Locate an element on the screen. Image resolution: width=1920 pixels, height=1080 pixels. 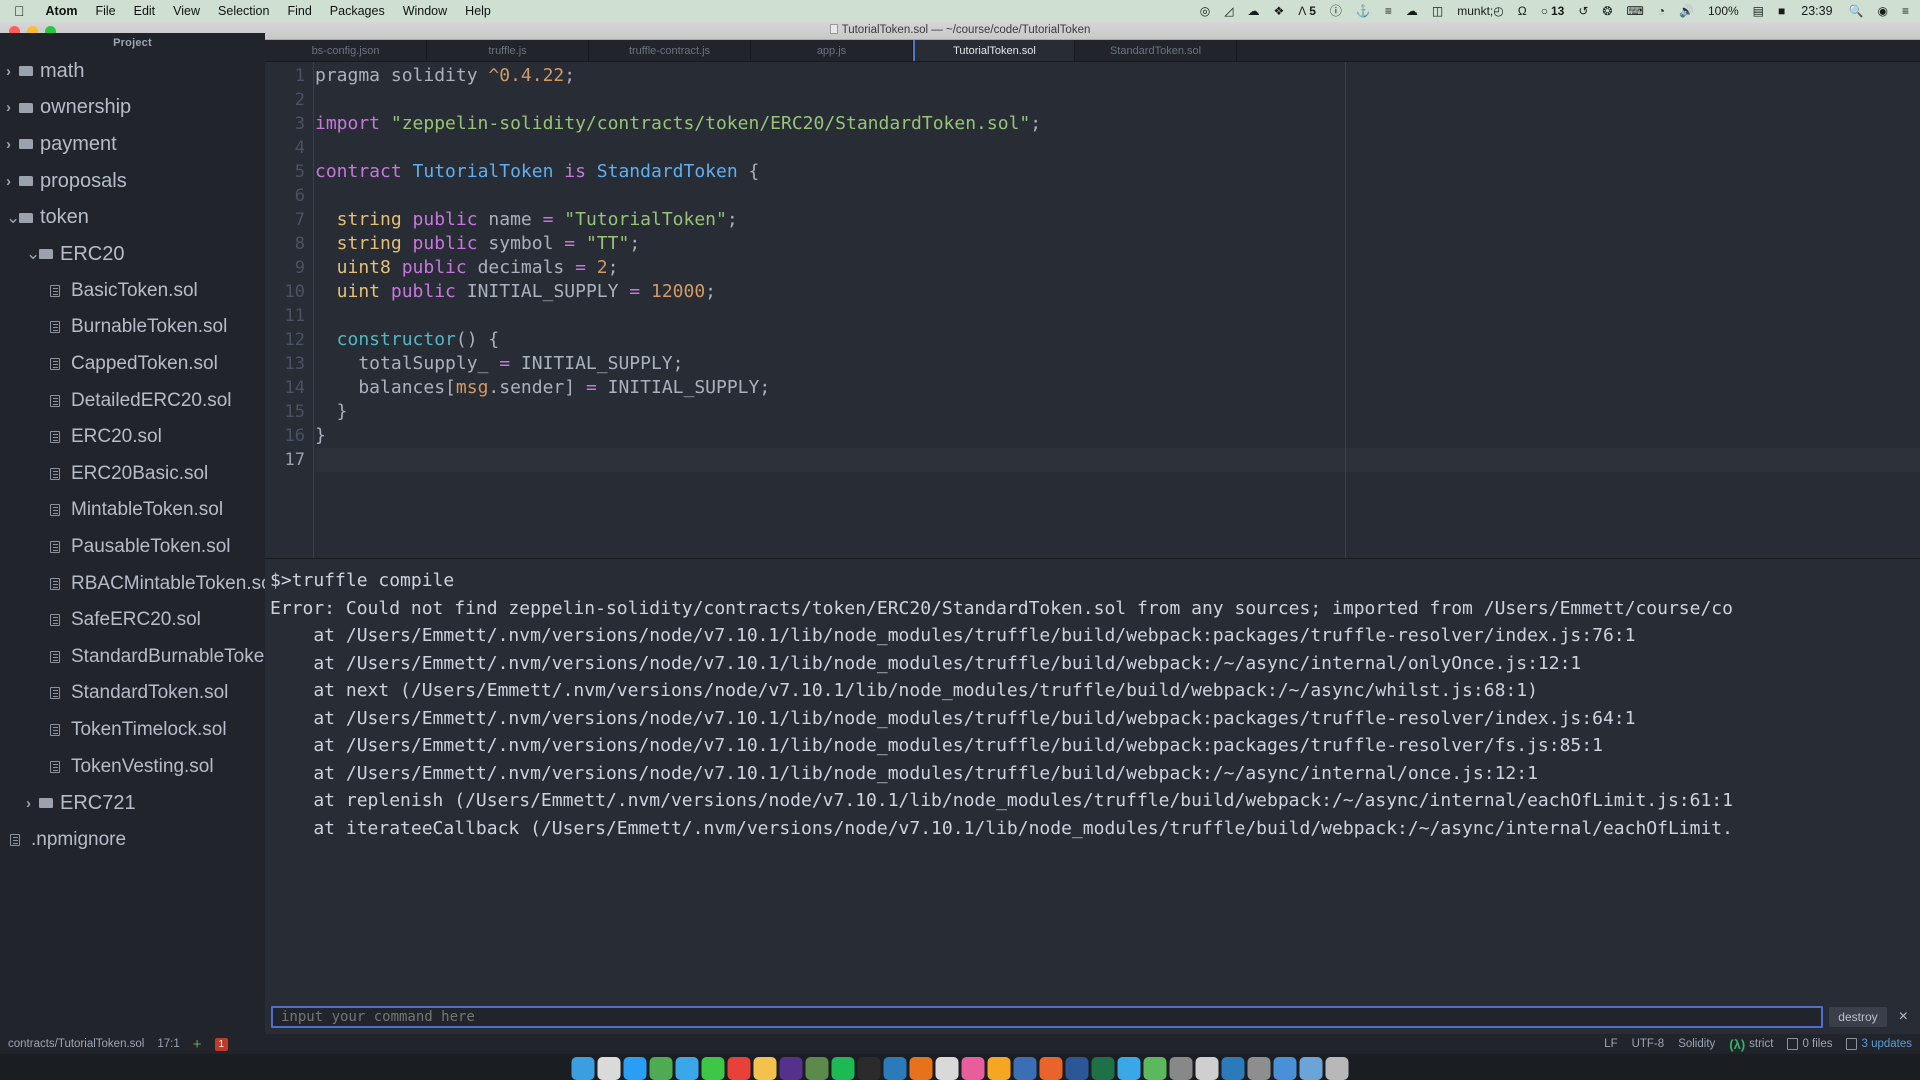
tab-app-js: app.js is located at coordinates (832, 50).